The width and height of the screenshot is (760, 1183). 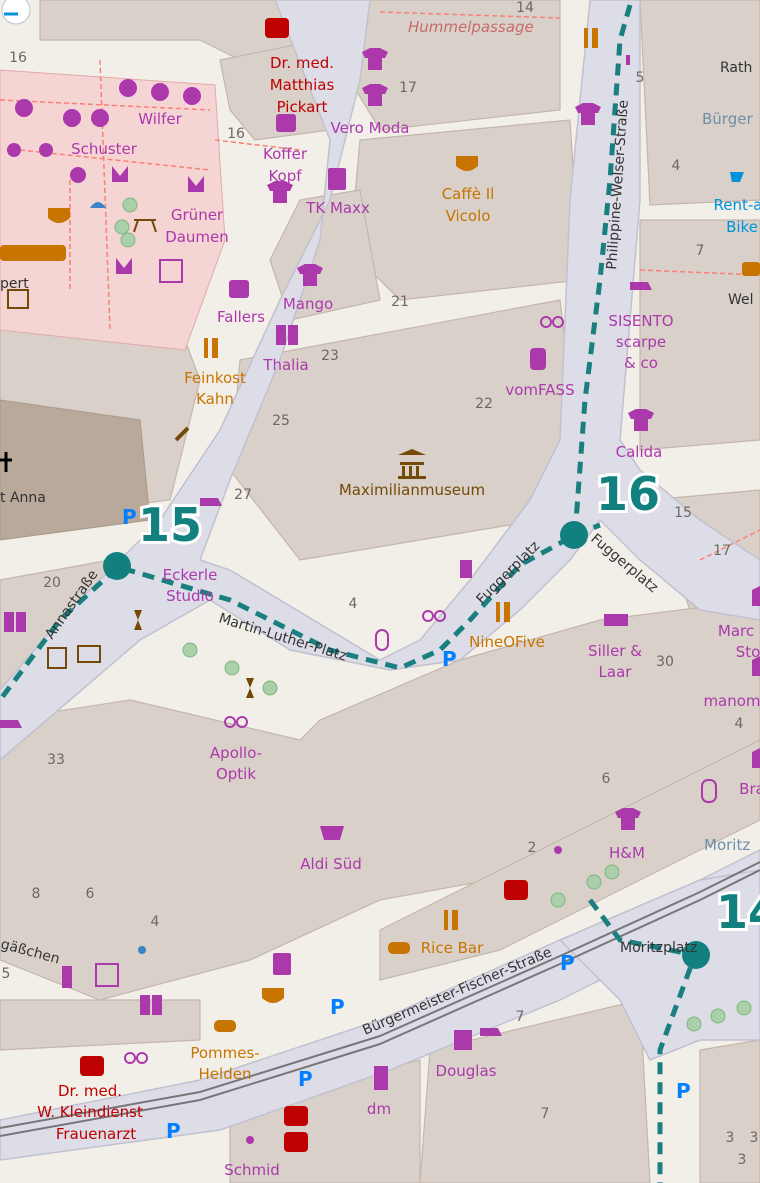 I want to click on glasses-icon, so click(x=130, y=1058).